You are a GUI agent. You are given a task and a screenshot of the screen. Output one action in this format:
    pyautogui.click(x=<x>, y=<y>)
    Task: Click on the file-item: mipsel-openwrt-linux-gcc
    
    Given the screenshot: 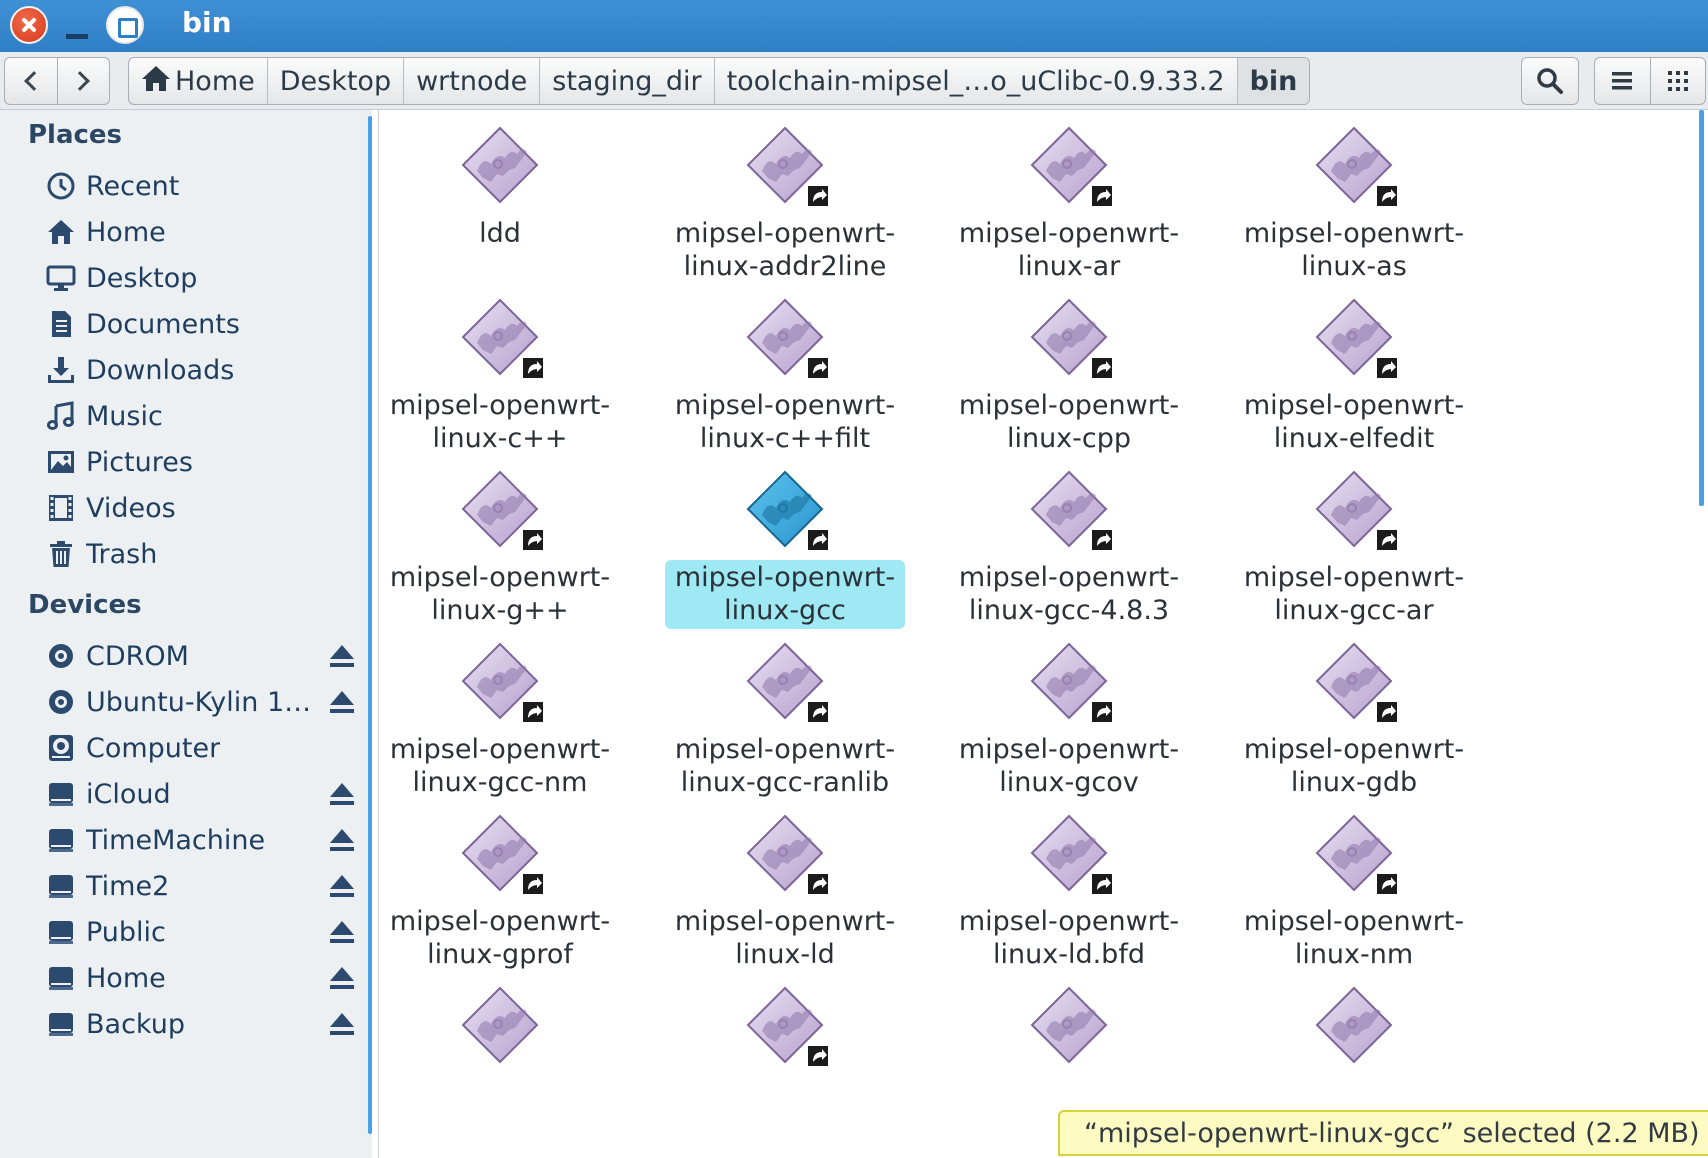 What is the action you would take?
    pyautogui.click(x=785, y=547)
    